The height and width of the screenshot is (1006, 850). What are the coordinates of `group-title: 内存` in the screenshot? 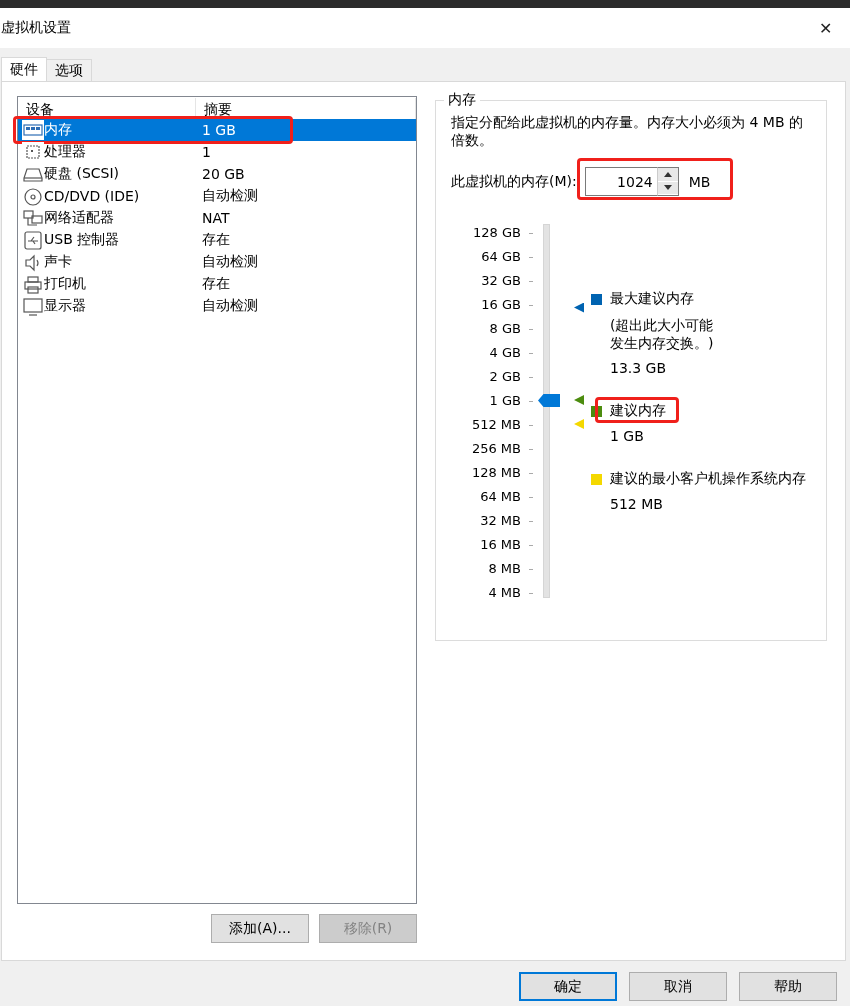 It's located at (462, 100).